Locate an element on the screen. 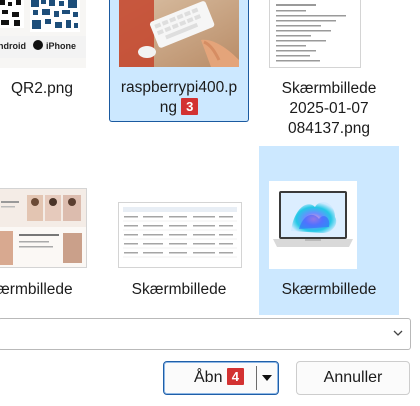 The width and height of the screenshot is (420, 406). file-name-line3: 084137.png is located at coordinates (329, 128).